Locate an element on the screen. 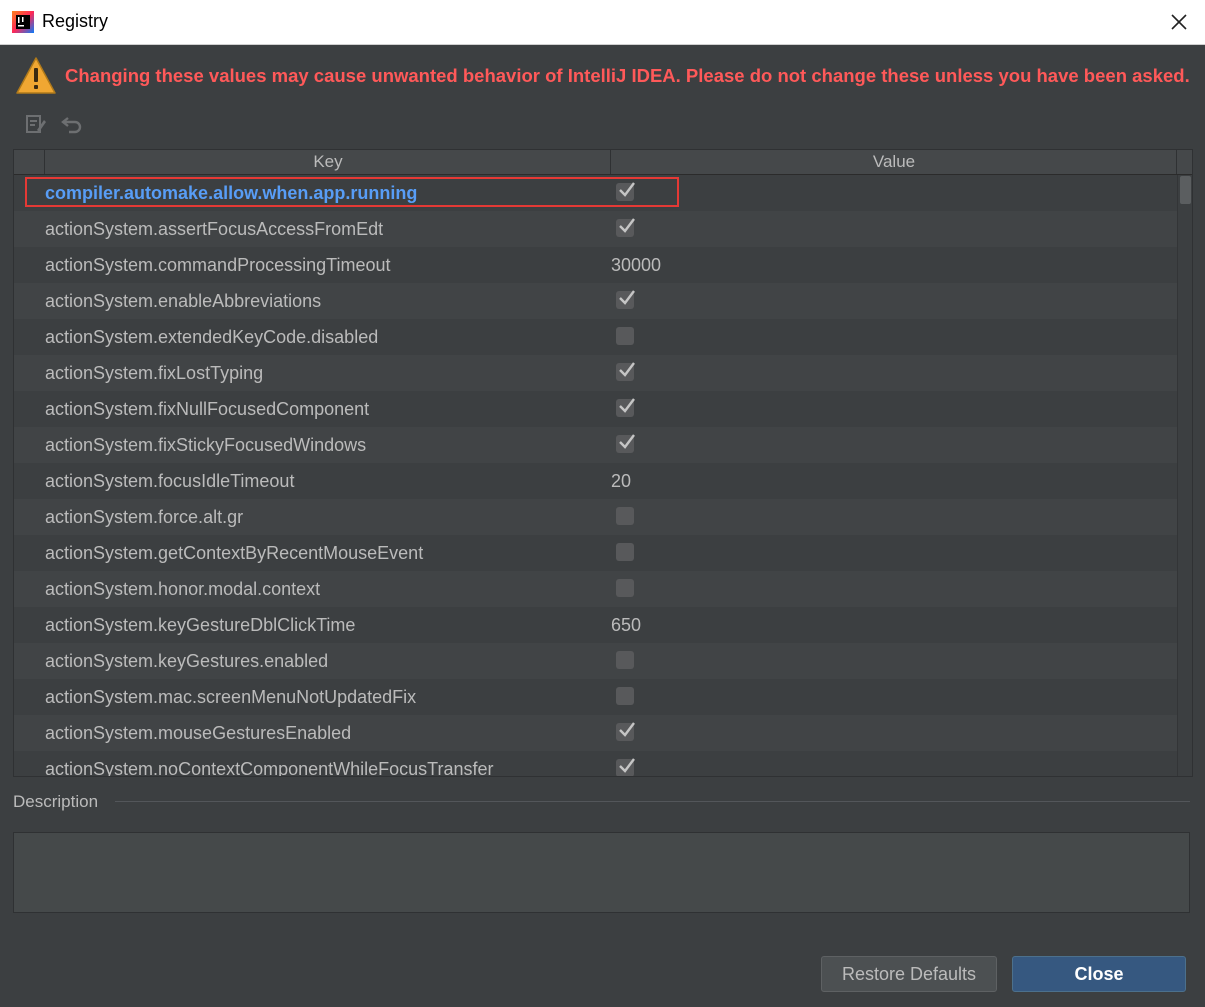 Image resolution: width=1205 pixels, height=1007 pixels. revert-icon is located at coordinates (72, 124).